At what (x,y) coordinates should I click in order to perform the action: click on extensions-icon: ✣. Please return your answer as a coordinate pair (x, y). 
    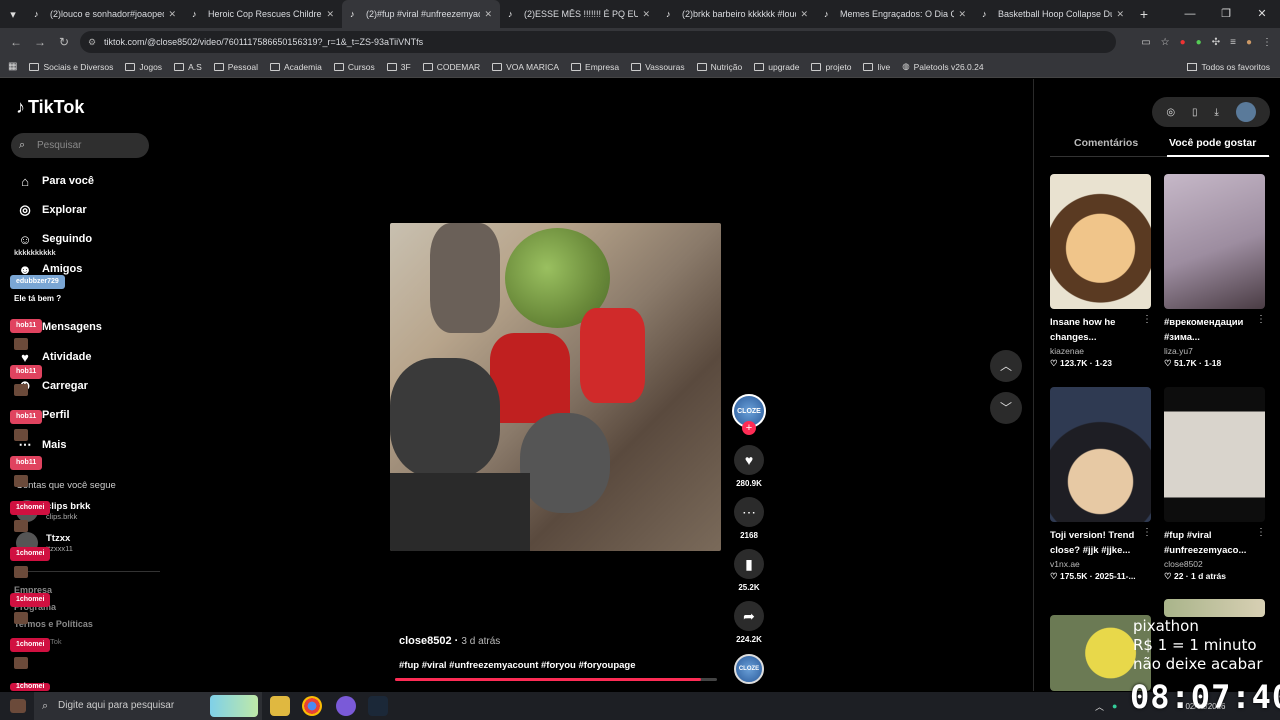
    Looking at the image, I should click on (1216, 42).